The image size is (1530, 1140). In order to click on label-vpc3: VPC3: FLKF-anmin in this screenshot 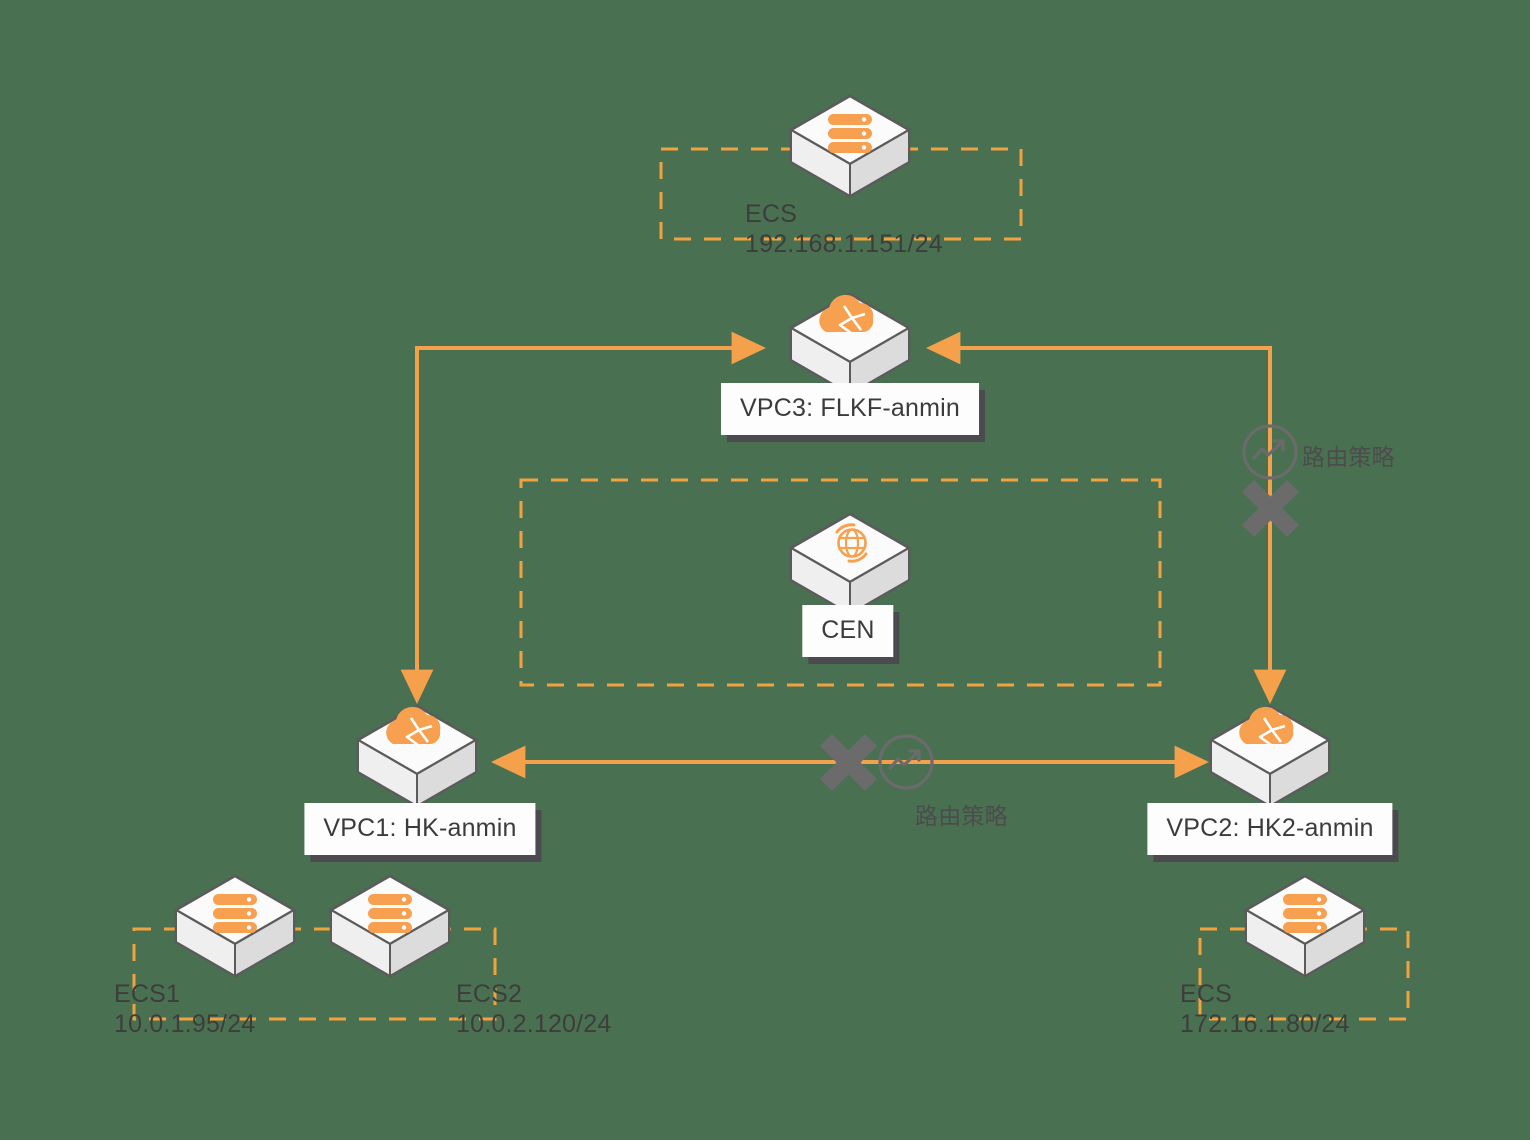, I will do `click(850, 409)`.